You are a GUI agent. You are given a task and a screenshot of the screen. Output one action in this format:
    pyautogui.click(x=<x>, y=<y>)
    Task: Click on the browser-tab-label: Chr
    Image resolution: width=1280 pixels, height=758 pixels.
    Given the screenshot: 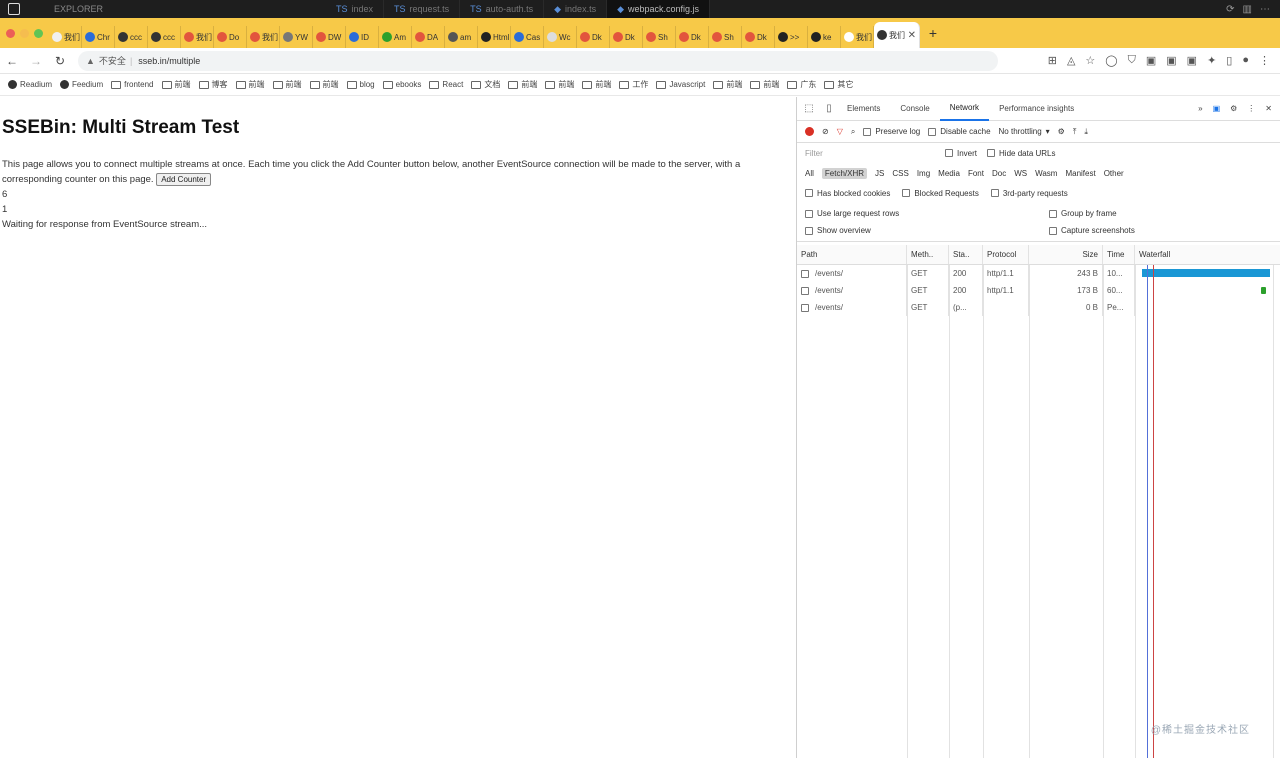 What is the action you would take?
    pyautogui.click(x=103, y=37)
    